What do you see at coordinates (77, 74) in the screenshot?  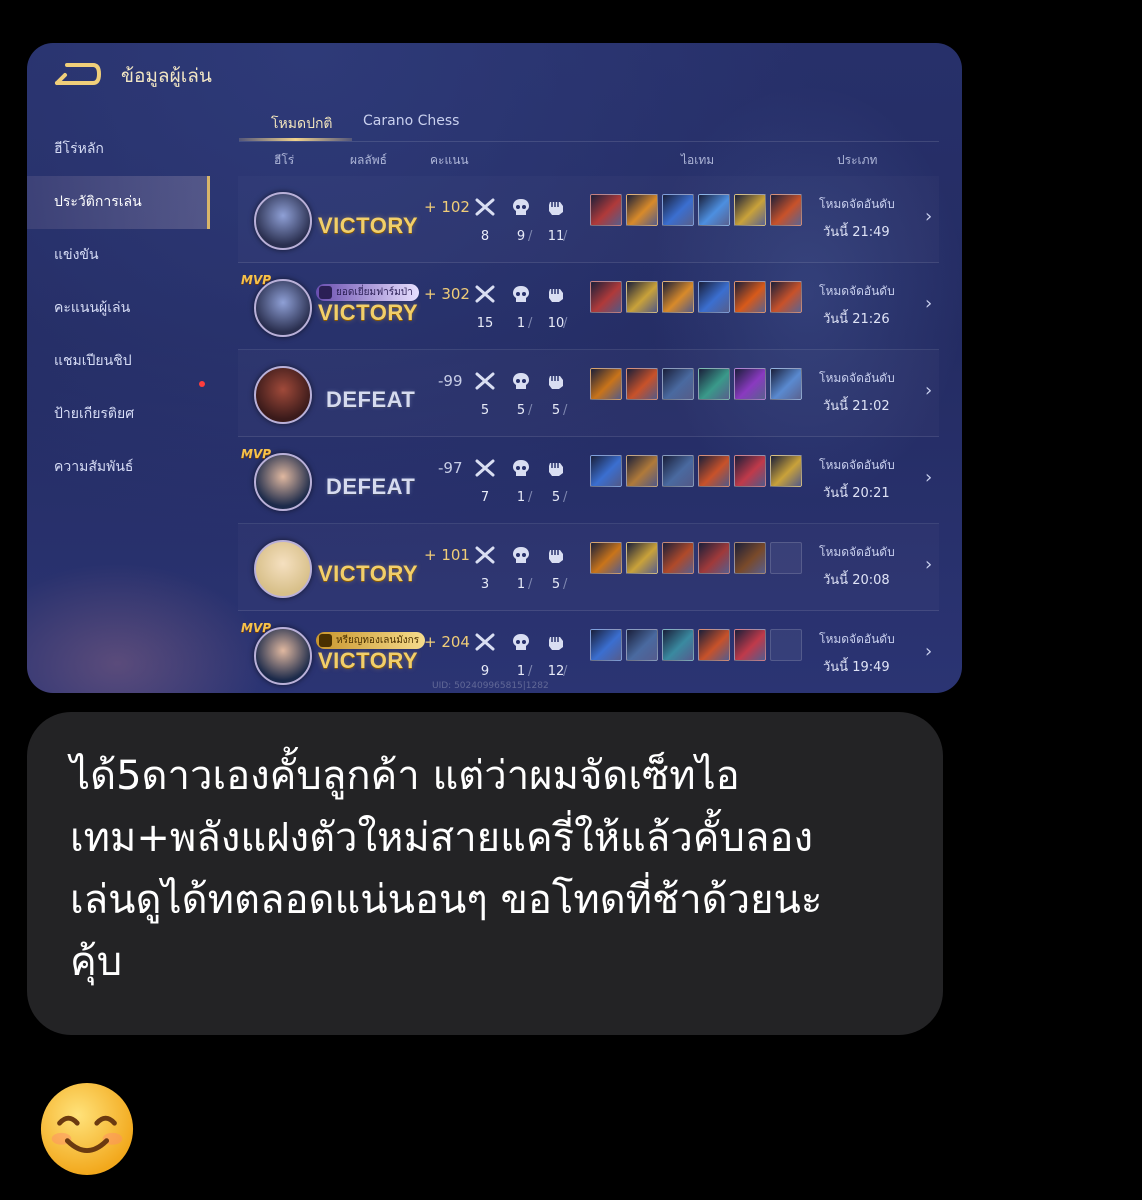 I see `back-arrow-icon` at bounding box center [77, 74].